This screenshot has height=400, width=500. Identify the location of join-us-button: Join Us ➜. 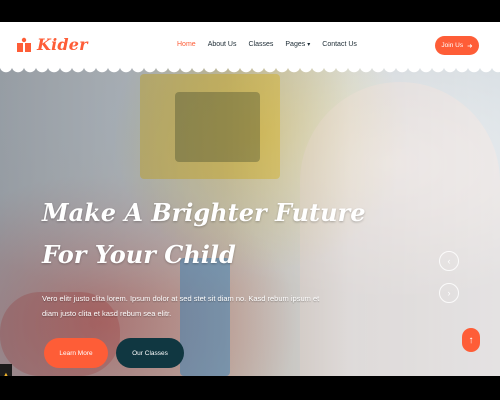
(457, 45).